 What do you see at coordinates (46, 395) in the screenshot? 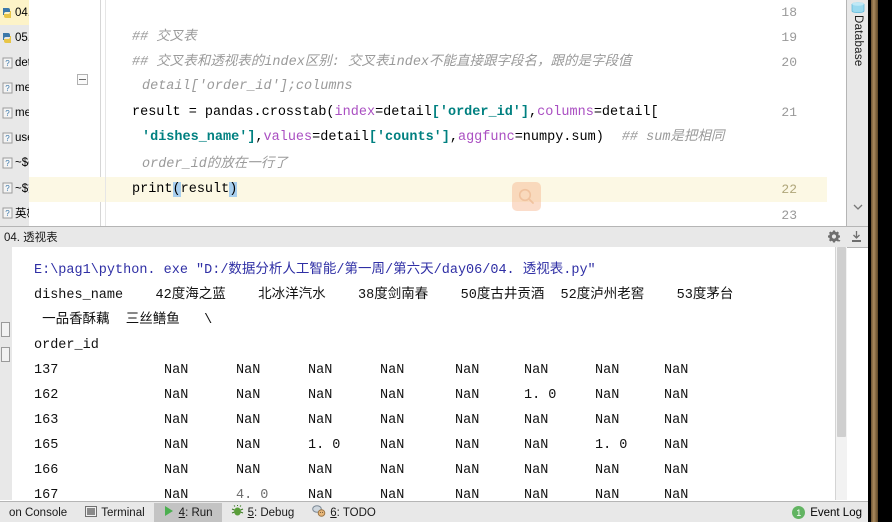
I see `console-row-index: 162` at bounding box center [46, 395].